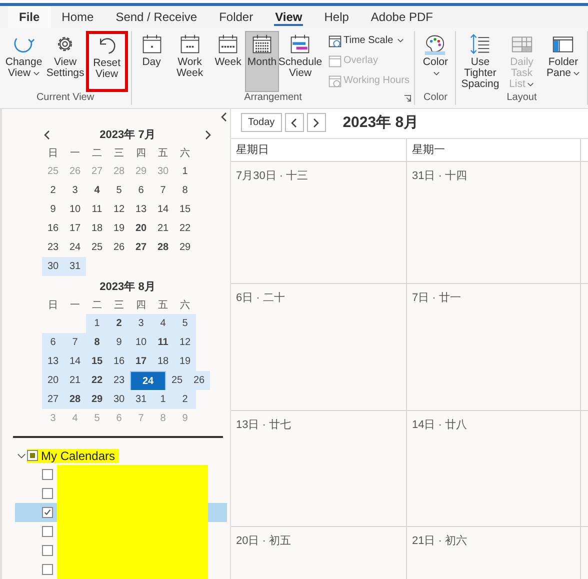 The image size is (588, 579). Describe the element at coordinates (156, 17) in the screenshot. I see `ribbon-tab: Send / Receive` at that location.